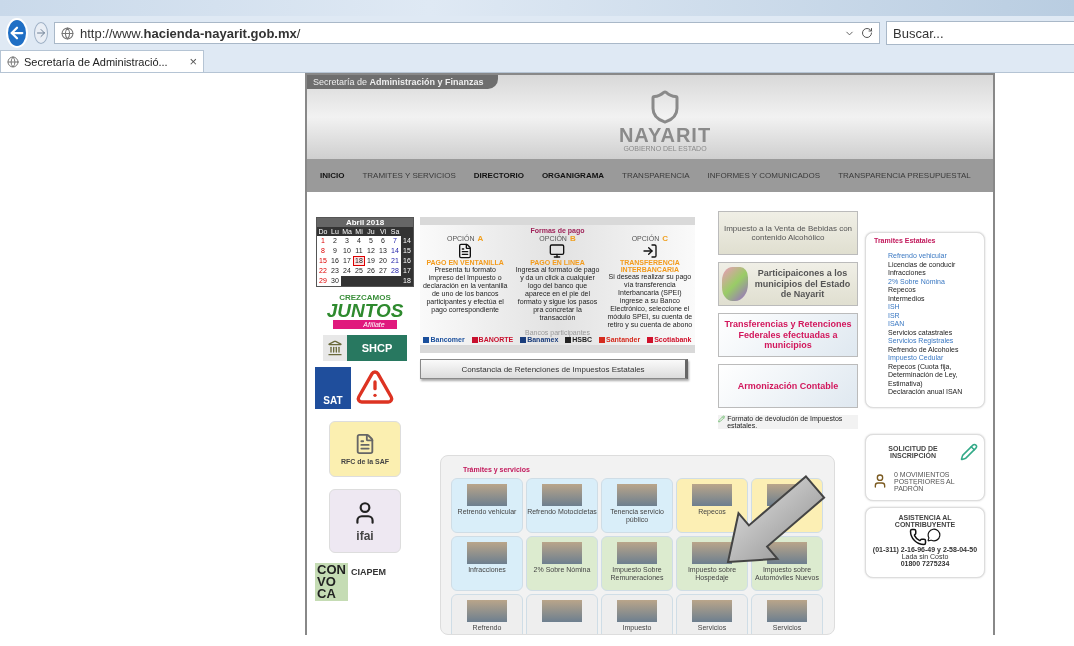  Describe the element at coordinates (41, 33) in the screenshot. I see `forward-arrow-icon` at that location.